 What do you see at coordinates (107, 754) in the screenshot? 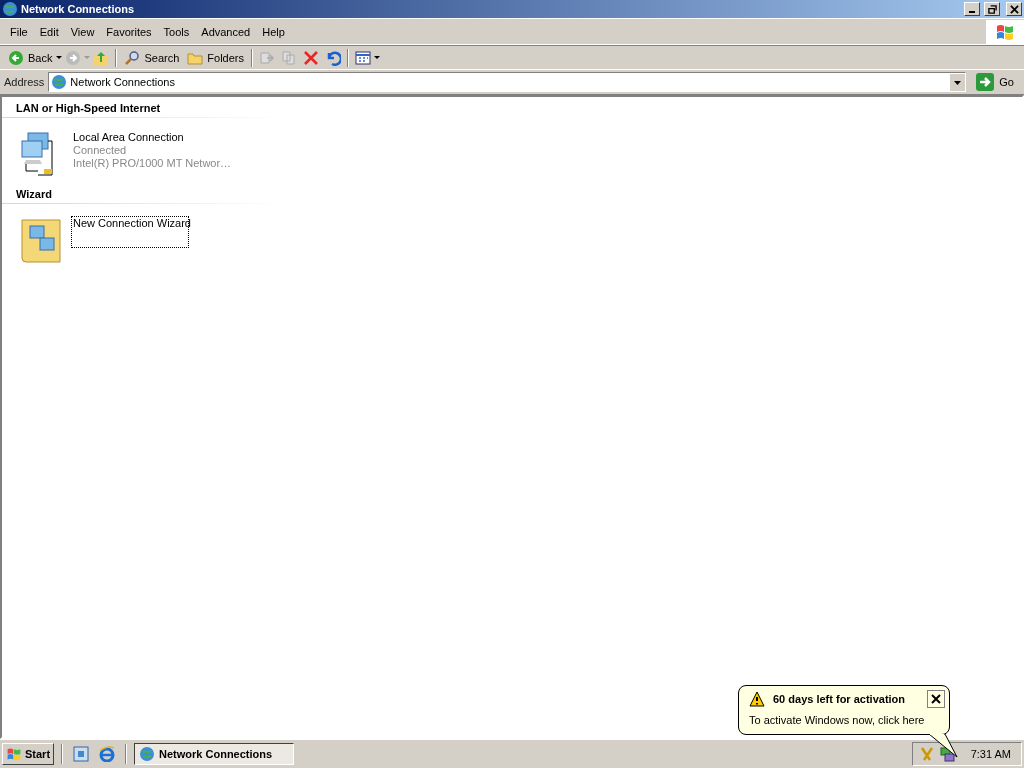
I see `browser-e-icon` at bounding box center [107, 754].